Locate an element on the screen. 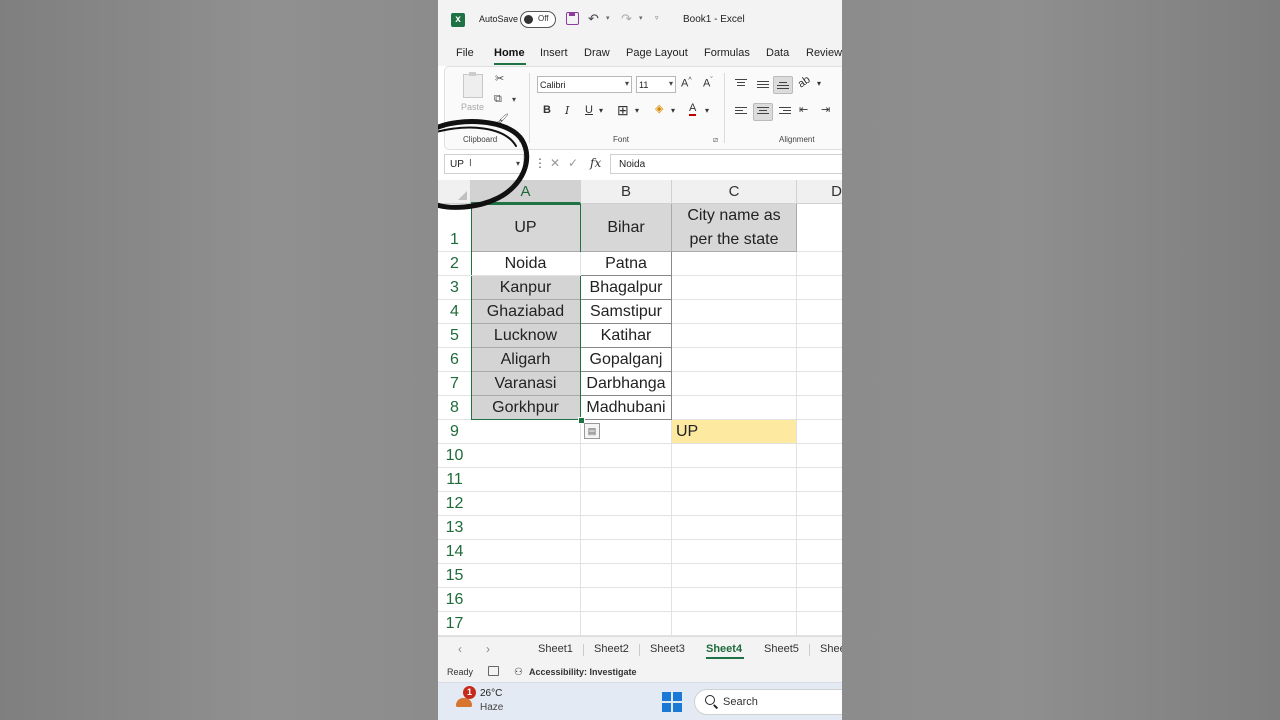  cell-b3: Bhagalpur is located at coordinates (626, 288).